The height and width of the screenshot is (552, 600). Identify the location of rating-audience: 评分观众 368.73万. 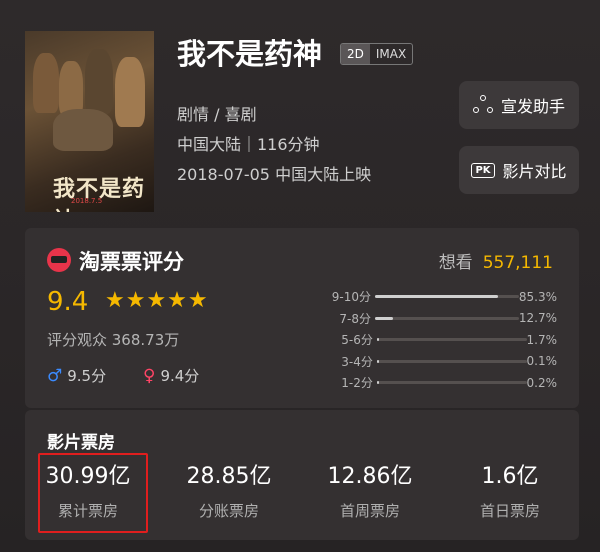
(113, 340).